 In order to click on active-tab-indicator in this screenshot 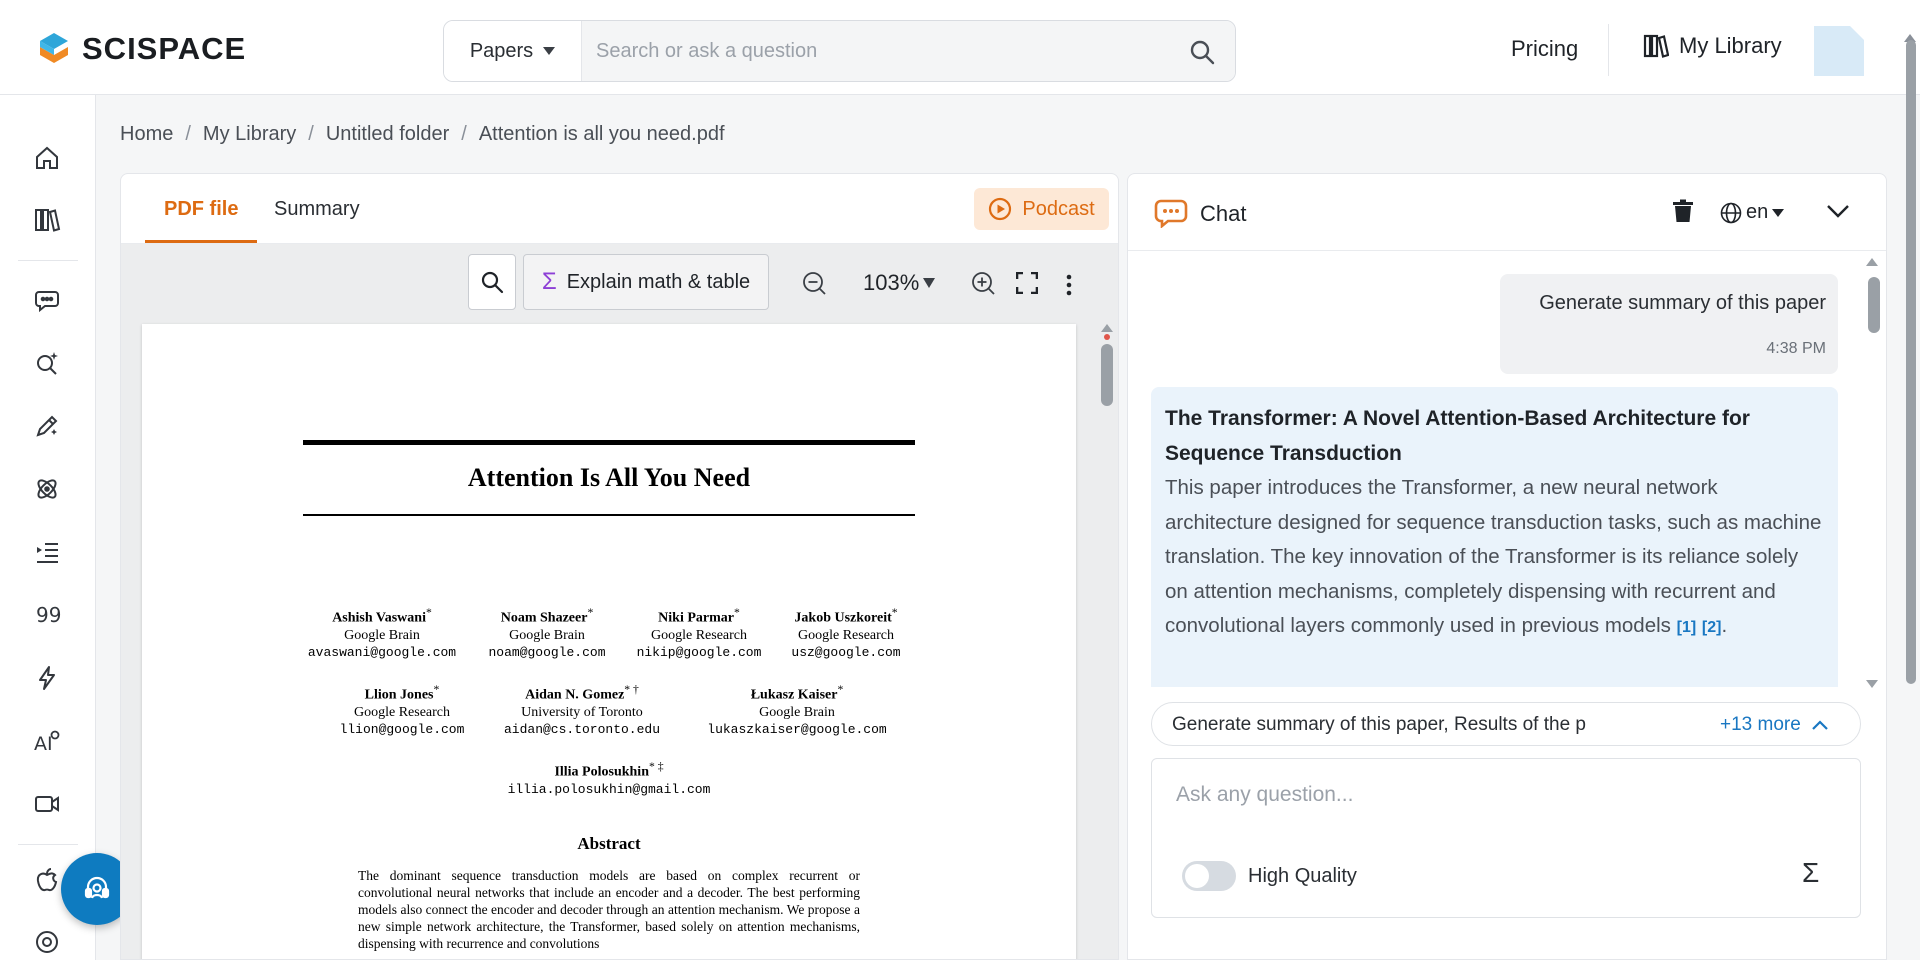, I will do `click(201, 241)`.